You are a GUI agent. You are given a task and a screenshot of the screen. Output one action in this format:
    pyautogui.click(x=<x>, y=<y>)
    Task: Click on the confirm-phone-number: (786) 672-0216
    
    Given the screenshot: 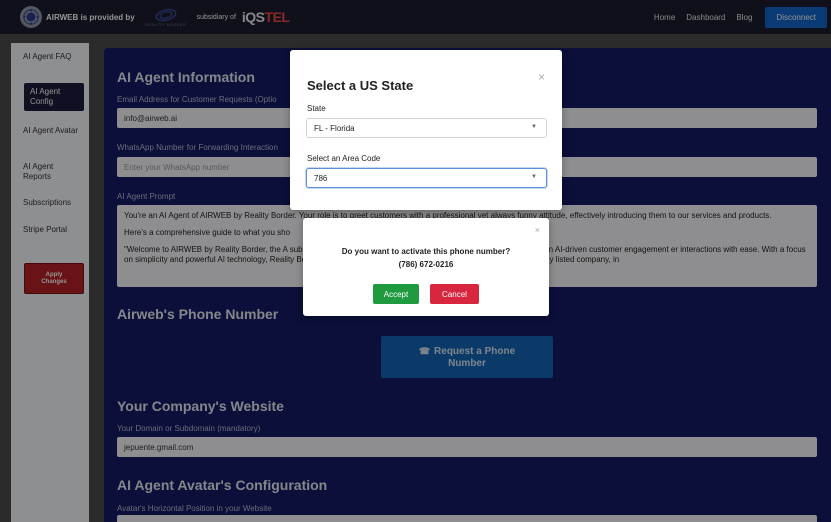 What is the action you would take?
    pyautogui.click(x=426, y=264)
    